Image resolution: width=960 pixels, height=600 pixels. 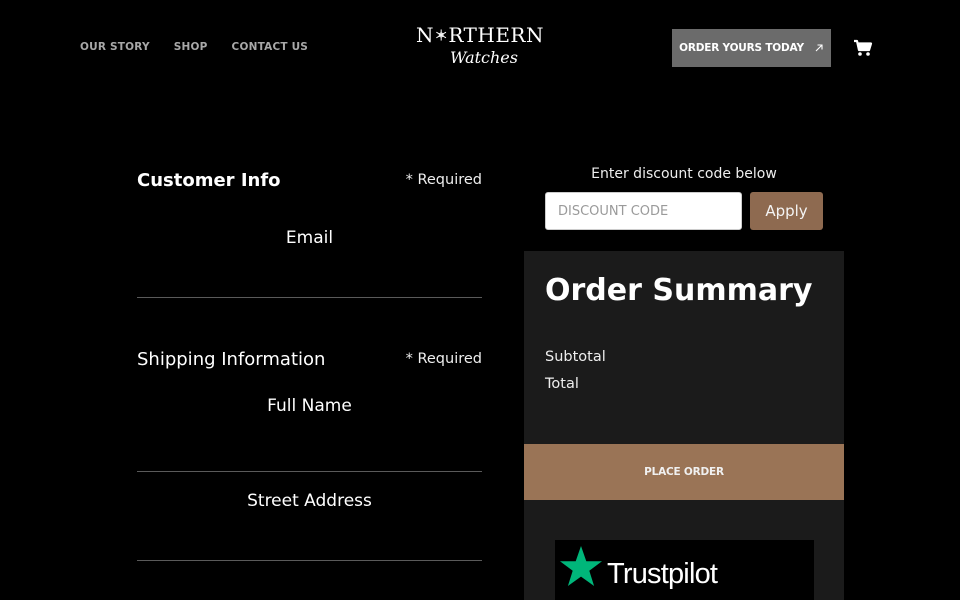 What do you see at coordinates (191, 47) in the screenshot?
I see `nav-shop: SHOP` at bounding box center [191, 47].